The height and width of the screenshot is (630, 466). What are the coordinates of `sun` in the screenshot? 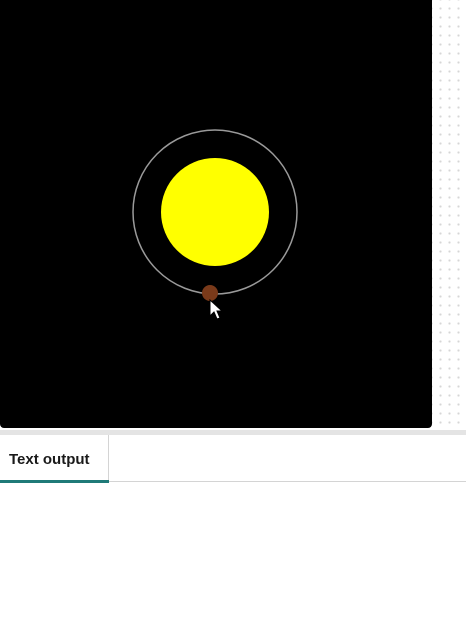 It's located at (215, 212).